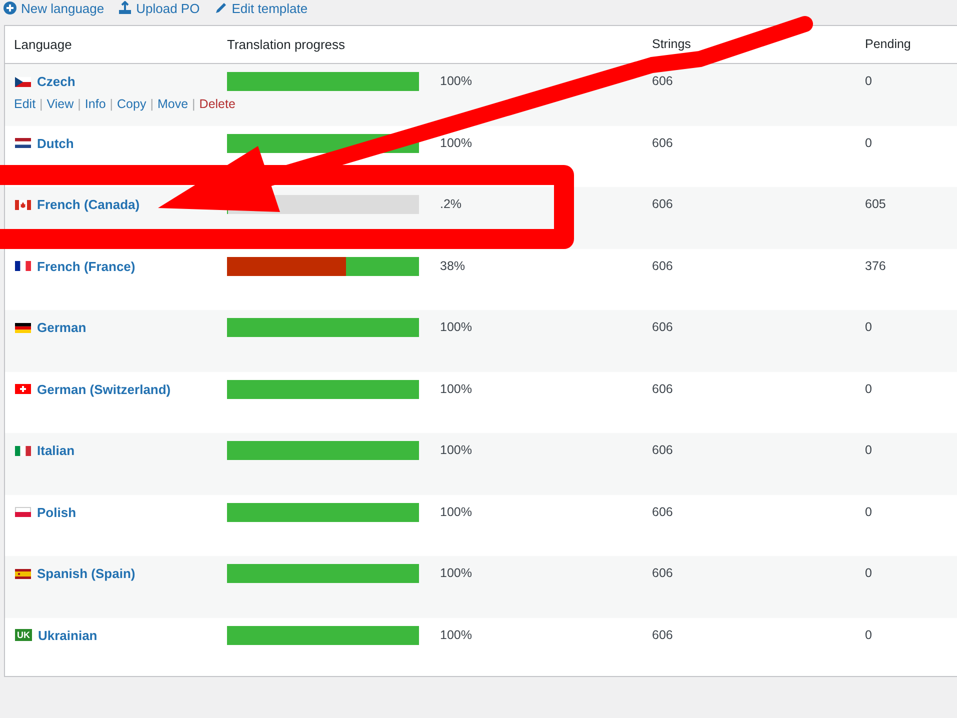 The height and width of the screenshot is (718, 957). Describe the element at coordinates (875, 265) in the screenshot. I see `table-cell: 376` at that location.